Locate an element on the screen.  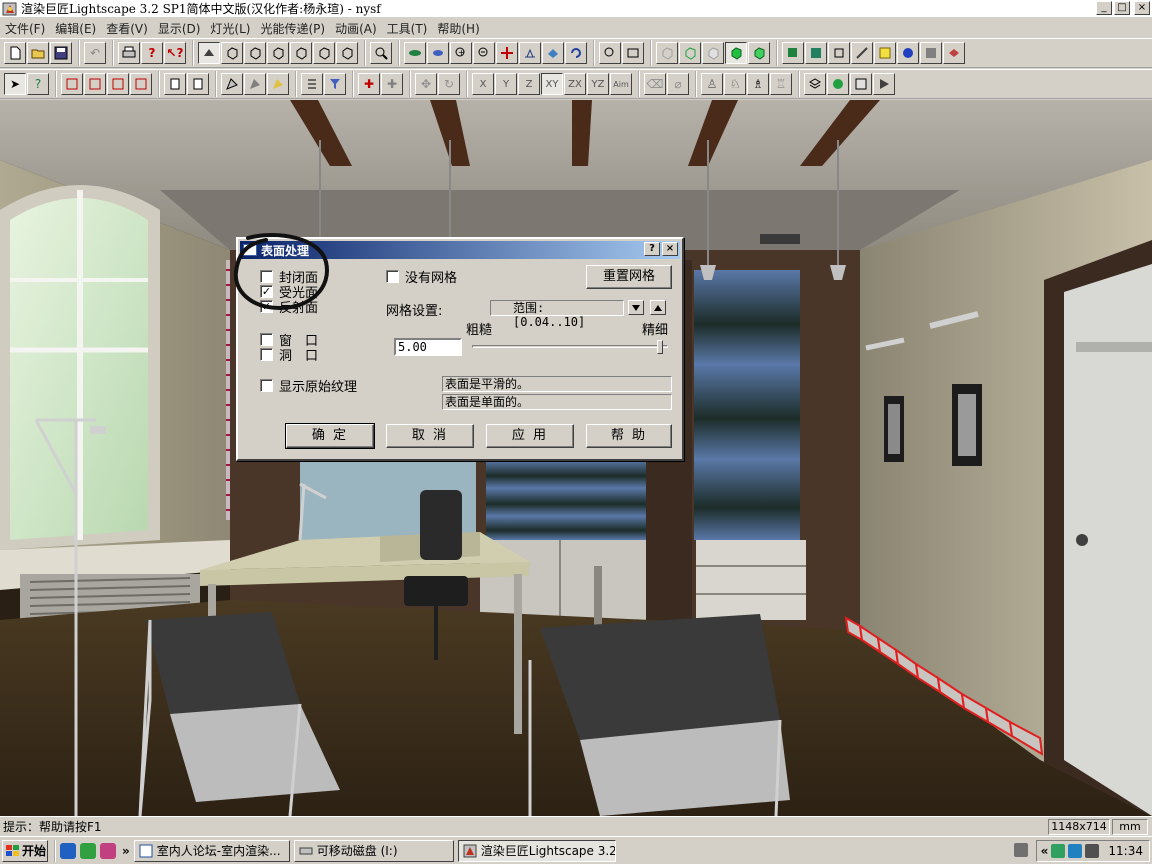
solid-display-icon is located at coordinates (209, 53).